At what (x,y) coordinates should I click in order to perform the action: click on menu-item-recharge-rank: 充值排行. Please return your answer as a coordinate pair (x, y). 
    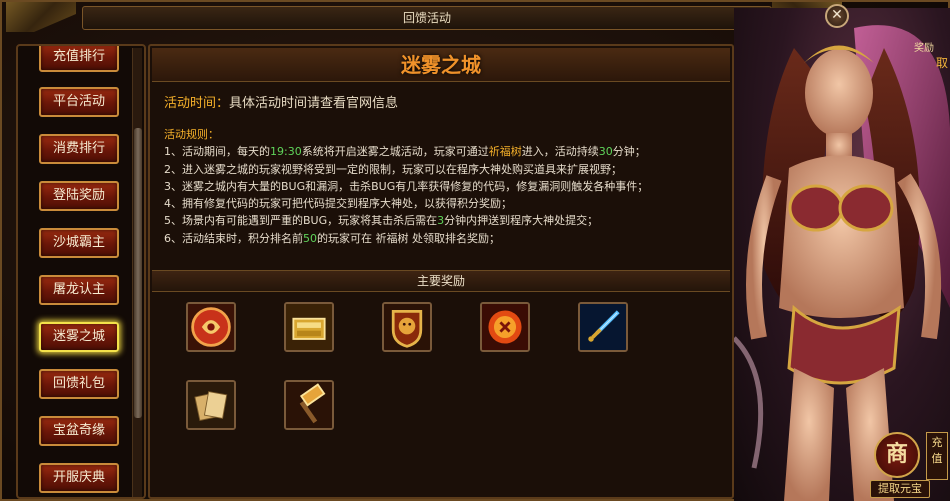
    Looking at the image, I should click on (79, 59).